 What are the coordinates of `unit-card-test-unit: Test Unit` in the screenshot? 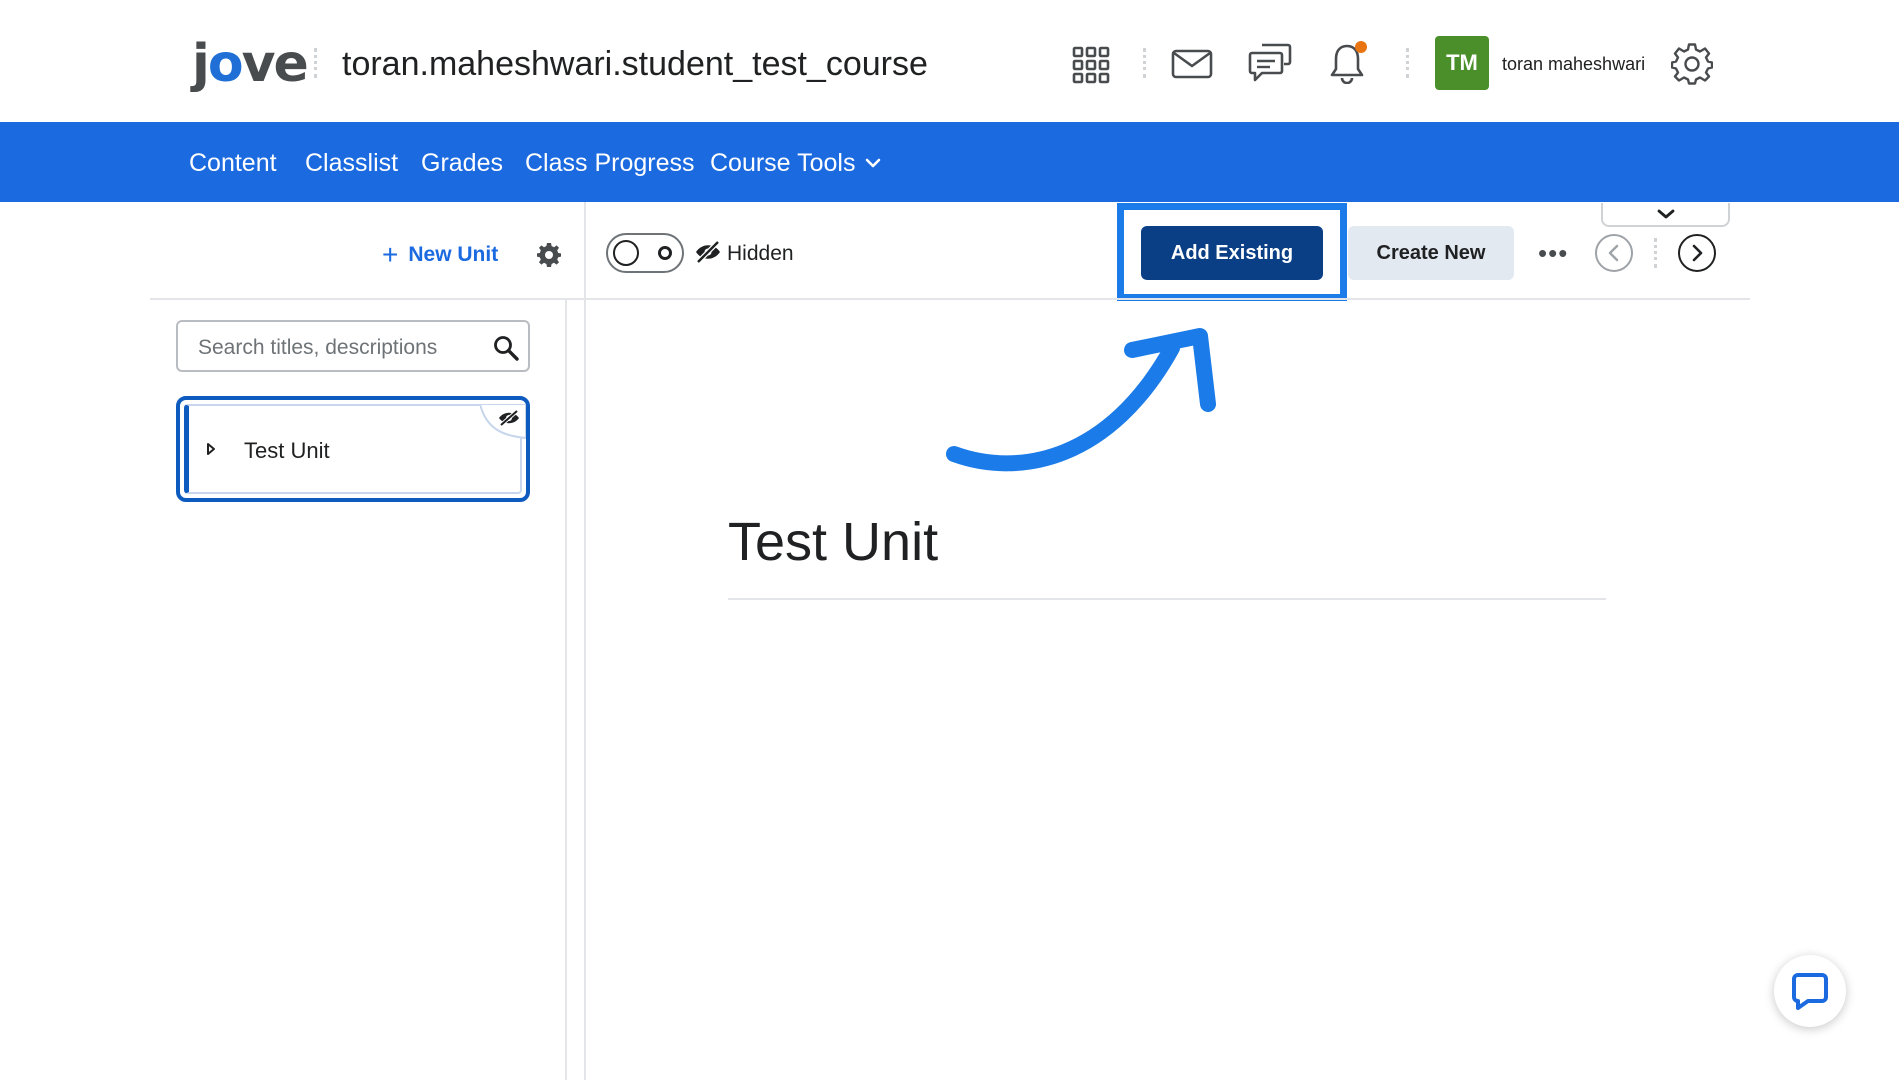 It's located at (353, 449).